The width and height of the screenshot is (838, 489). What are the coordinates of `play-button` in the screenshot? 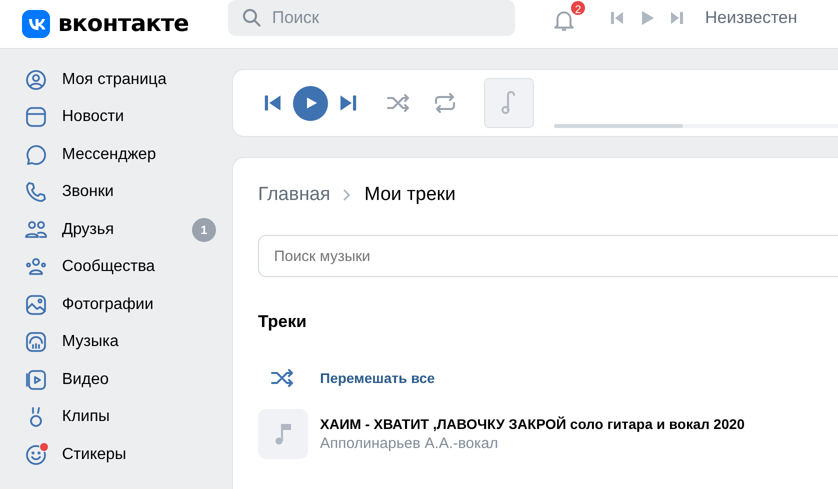 It's located at (310, 103).